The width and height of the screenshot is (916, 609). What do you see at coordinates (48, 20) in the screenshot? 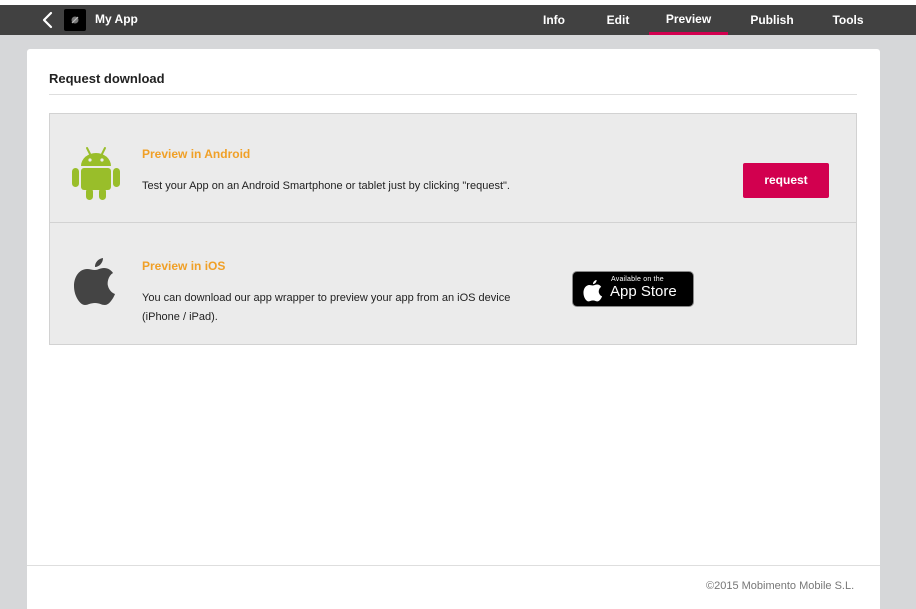
I see `back-chevron-icon` at bounding box center [48, 20].